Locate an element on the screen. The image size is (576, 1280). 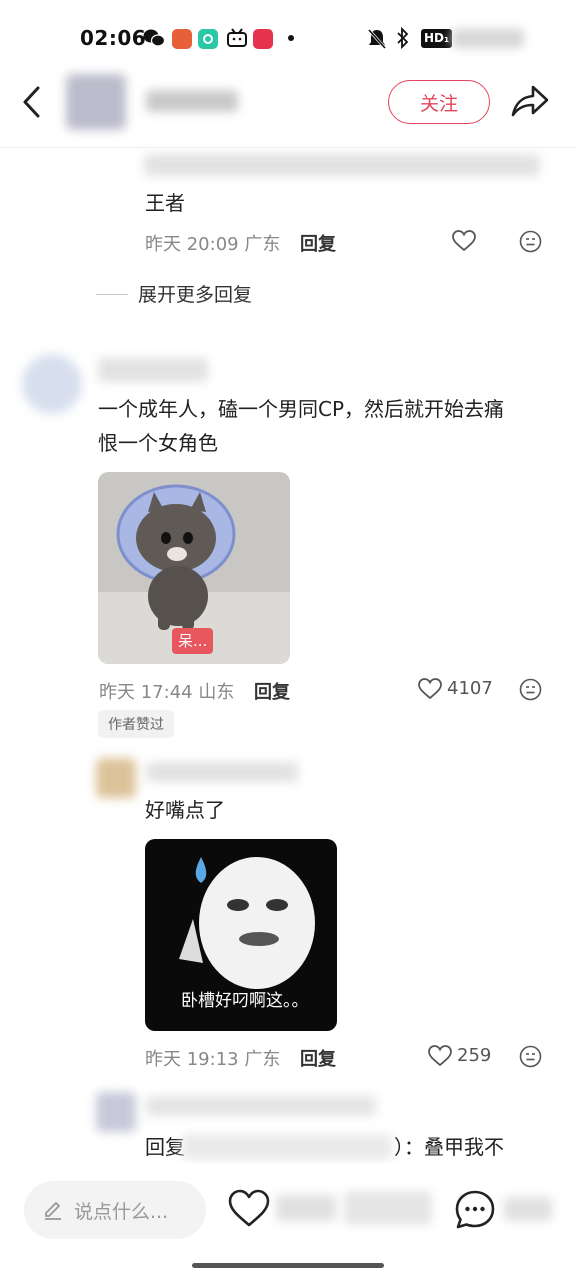
comment-meta: 昨天 17:44 山东 is located at coordinates (167, 692).